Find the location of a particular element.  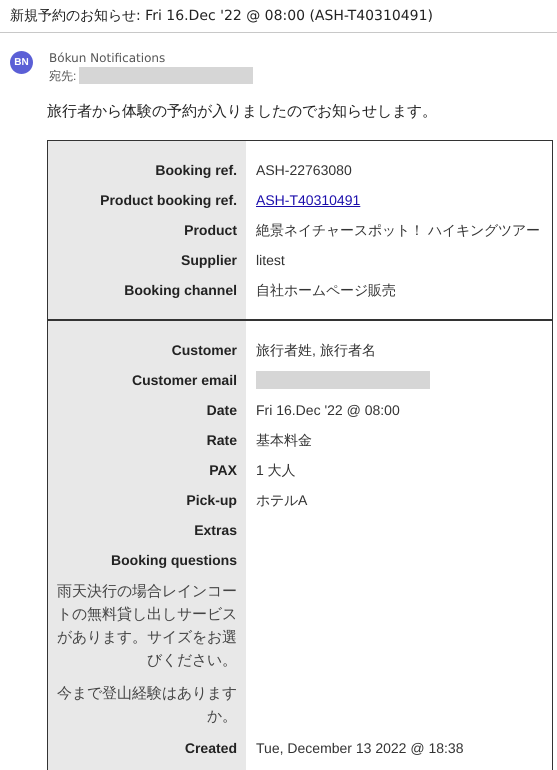

field-label: Booking ref. is located at coordinates (196, 170).